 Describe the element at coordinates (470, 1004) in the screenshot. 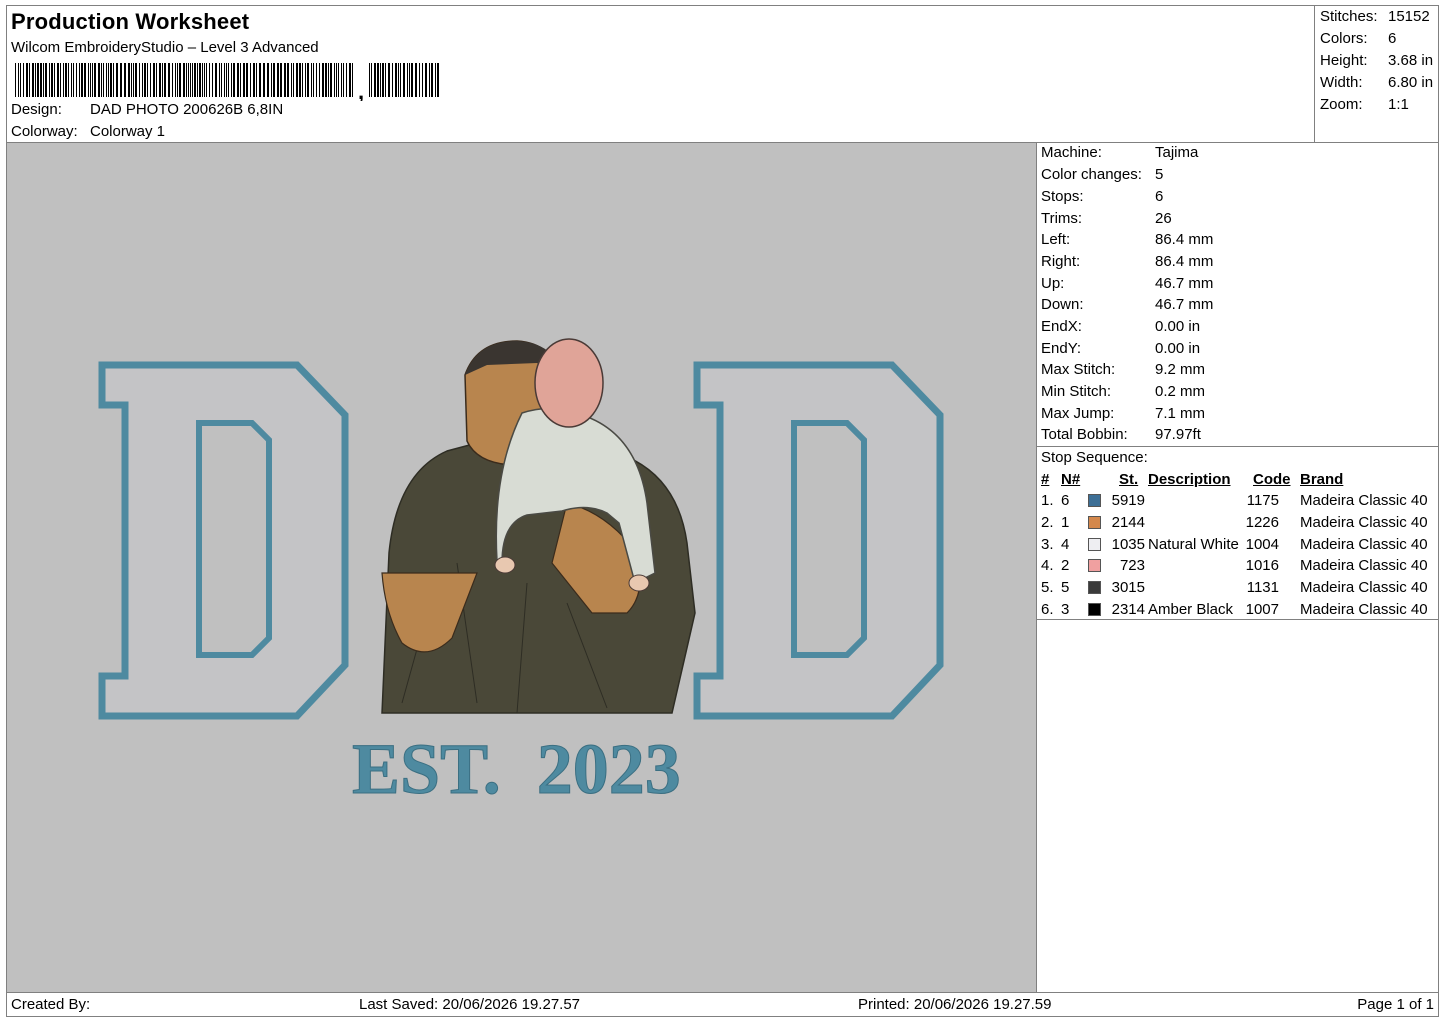

I see `last-saved: Last Saved: 20/06/2026 19.27.57` at that location.